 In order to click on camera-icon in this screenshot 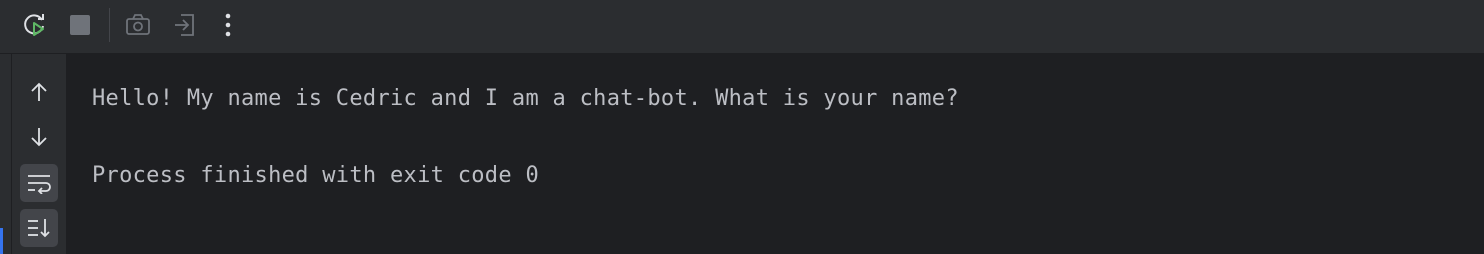, I will do `click(138, 24)`.